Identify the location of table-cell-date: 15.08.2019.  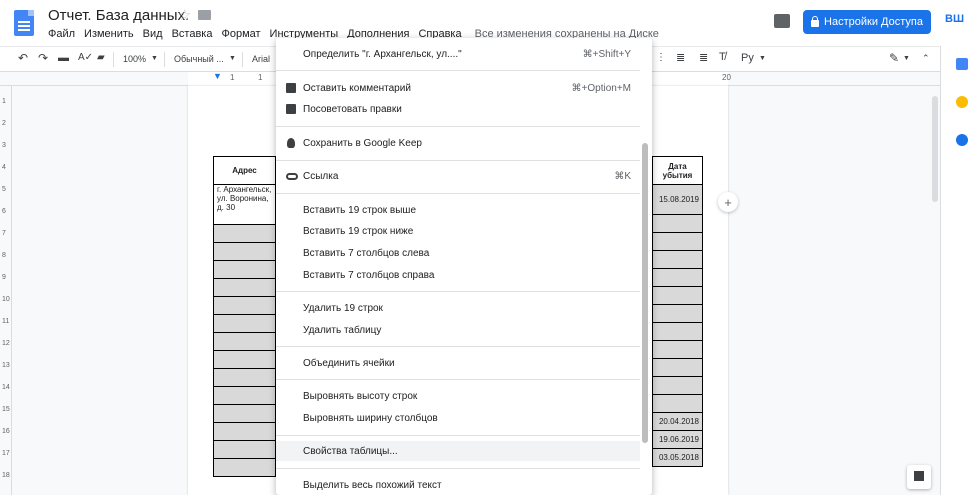
(677, 199).